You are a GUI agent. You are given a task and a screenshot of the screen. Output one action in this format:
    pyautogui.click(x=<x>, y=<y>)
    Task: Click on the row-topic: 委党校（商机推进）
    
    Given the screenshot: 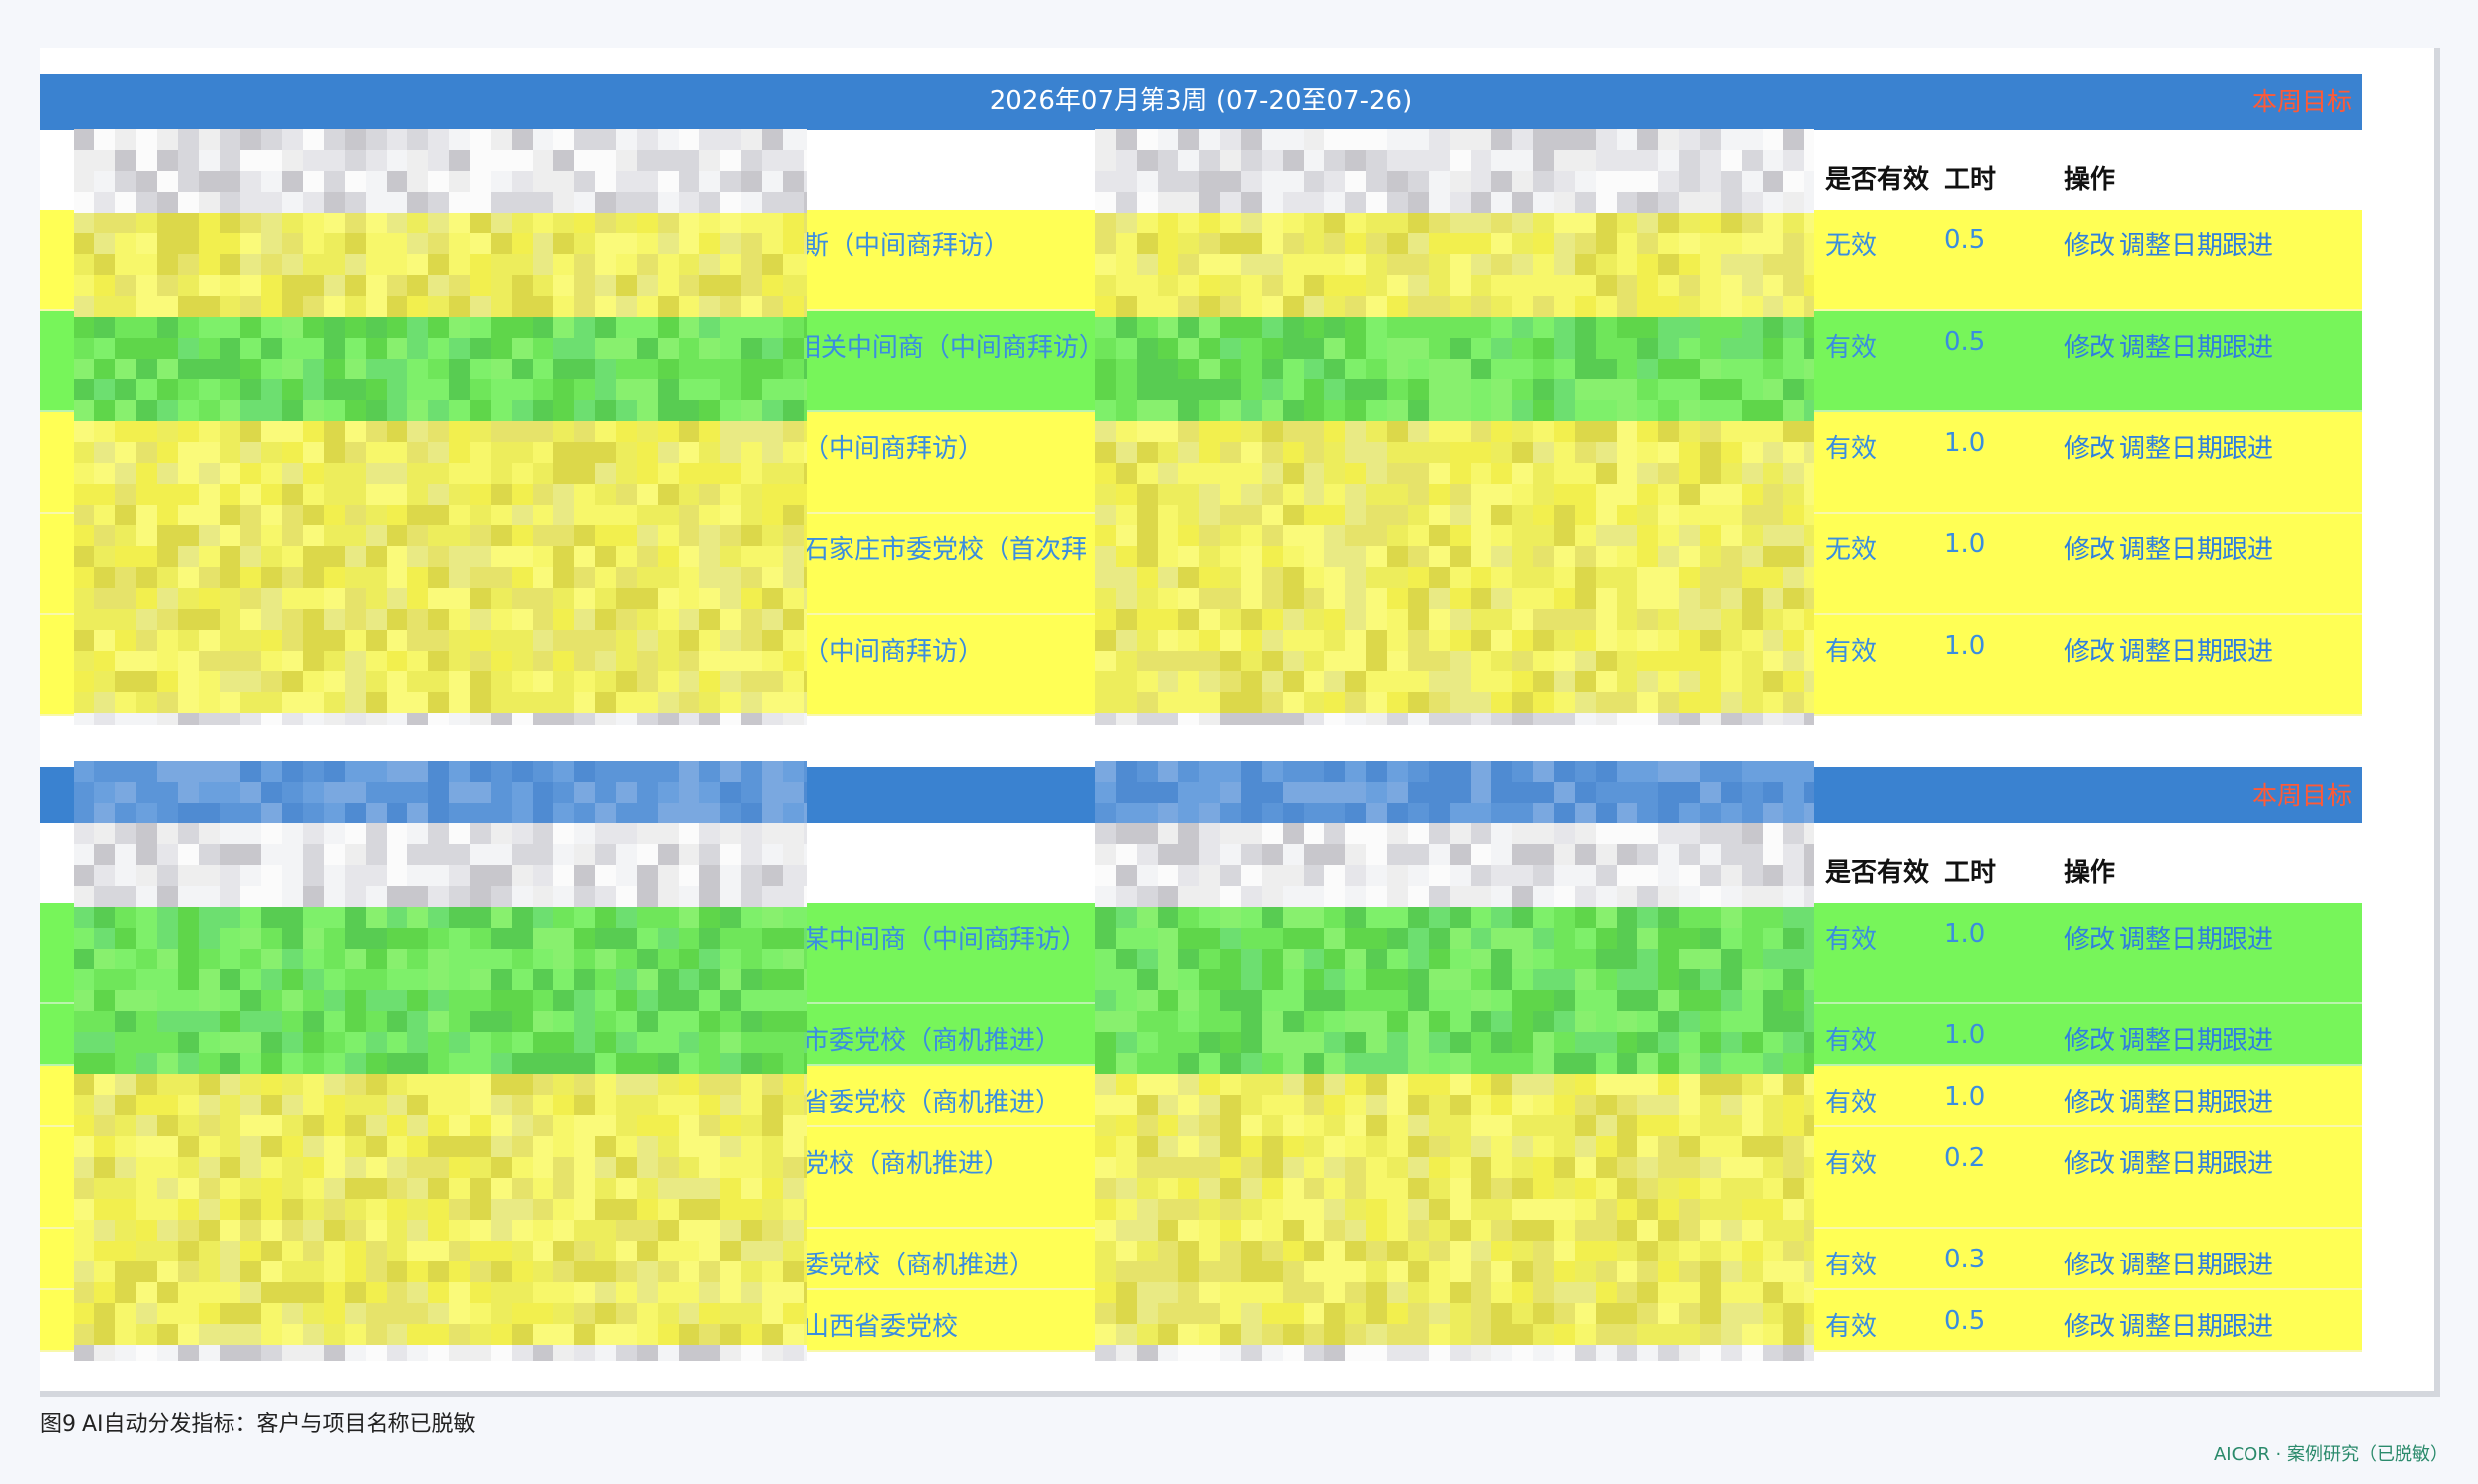 What is the action you would take?
    pyautogui.click(x=893, y=1161)
    